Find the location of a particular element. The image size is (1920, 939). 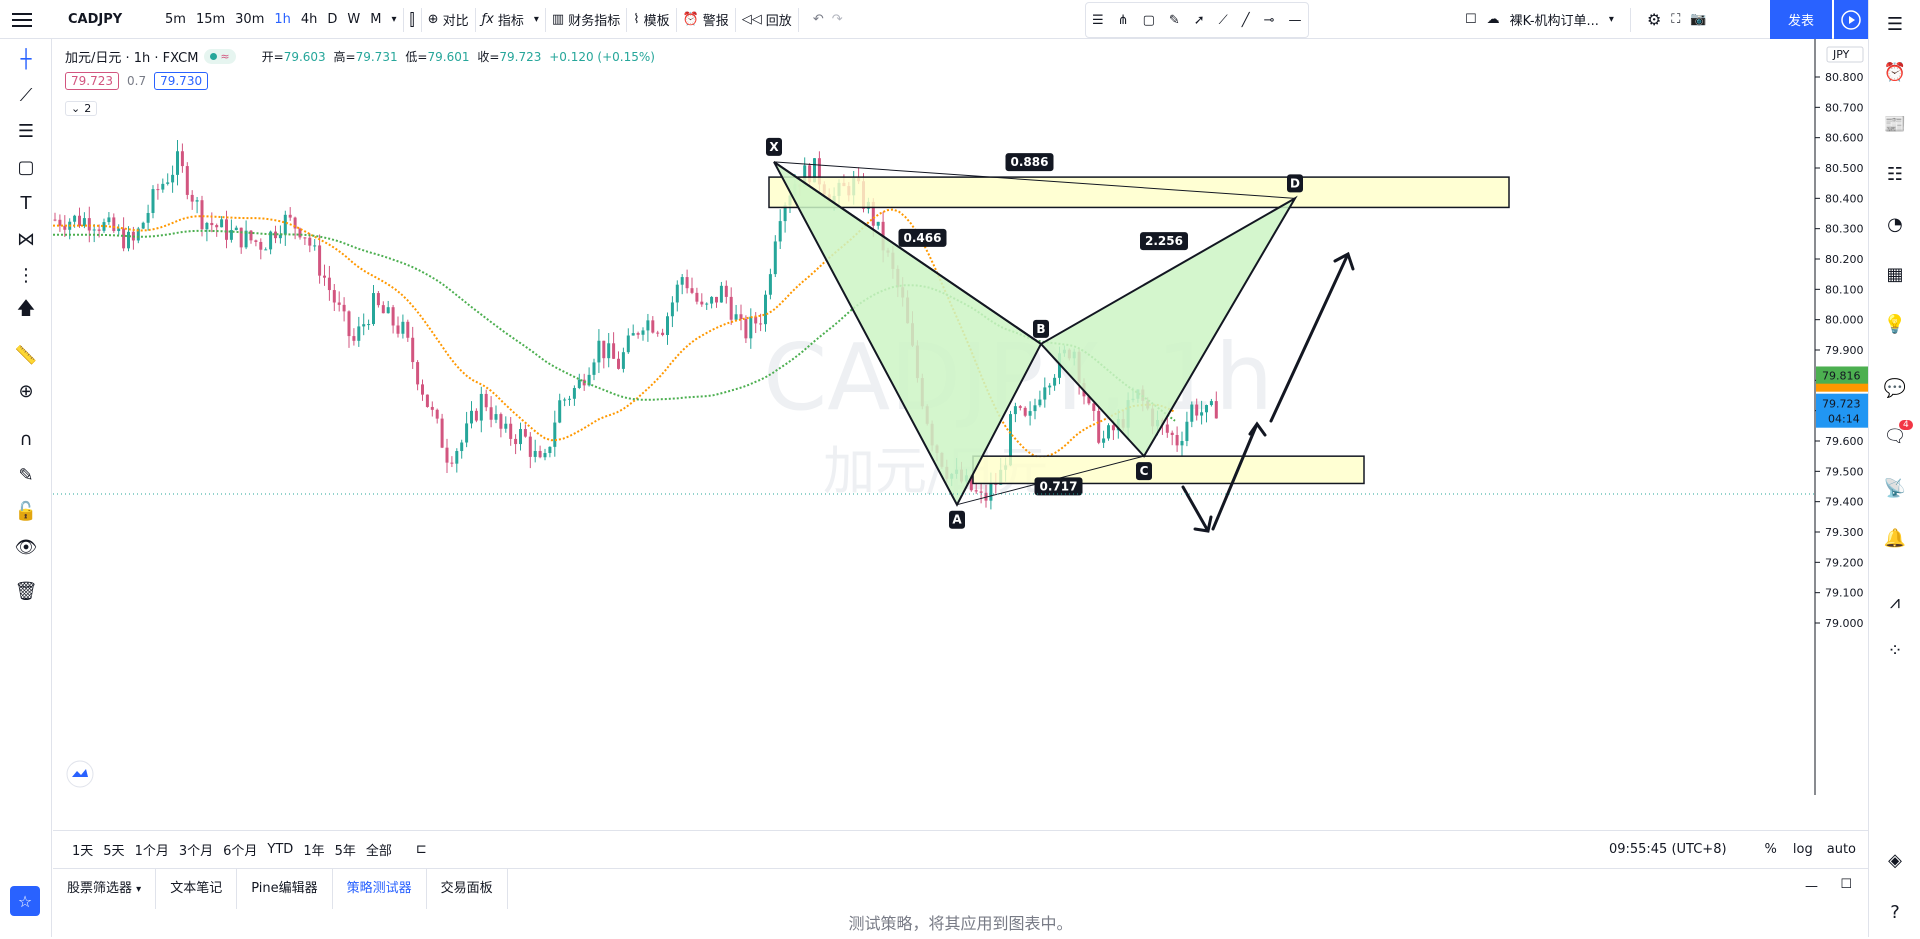

minimize-icon: — is located at coordinates (1811, 886).